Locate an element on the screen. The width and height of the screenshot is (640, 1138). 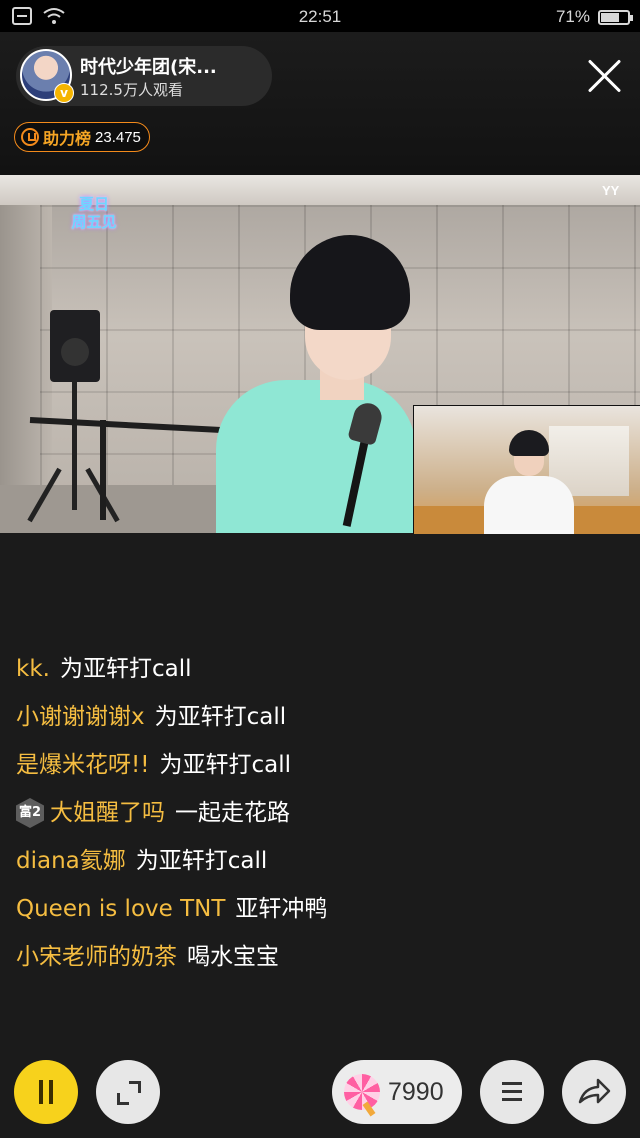
speaker is located at coordinates (75, 346).